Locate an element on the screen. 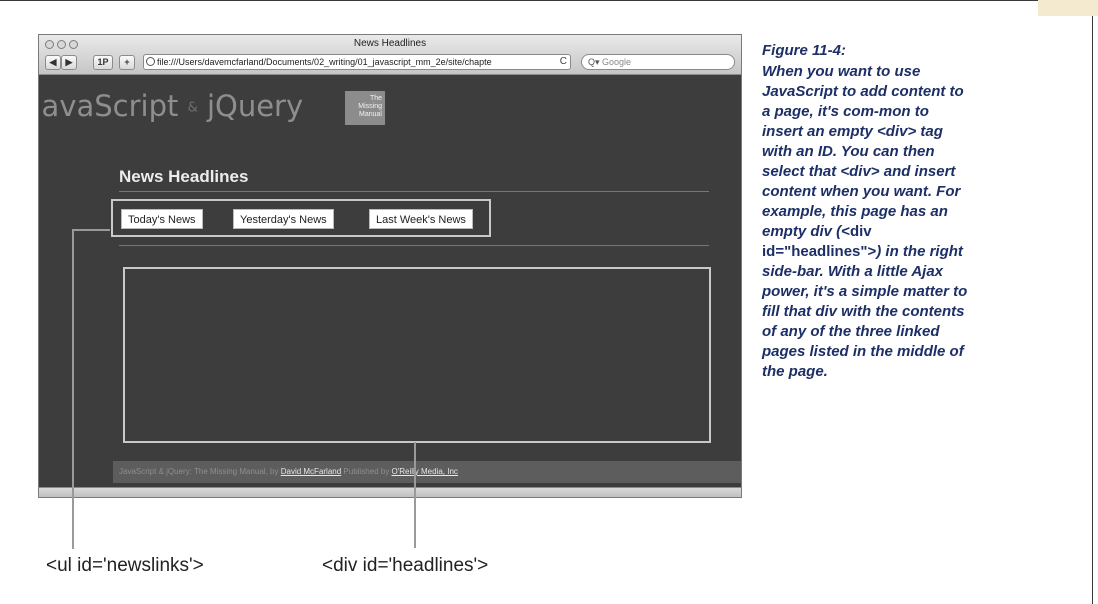 Image resolution: width=1098 pixels, height=604 pixels. browser-statusbar is located at coordinates (390, 492).